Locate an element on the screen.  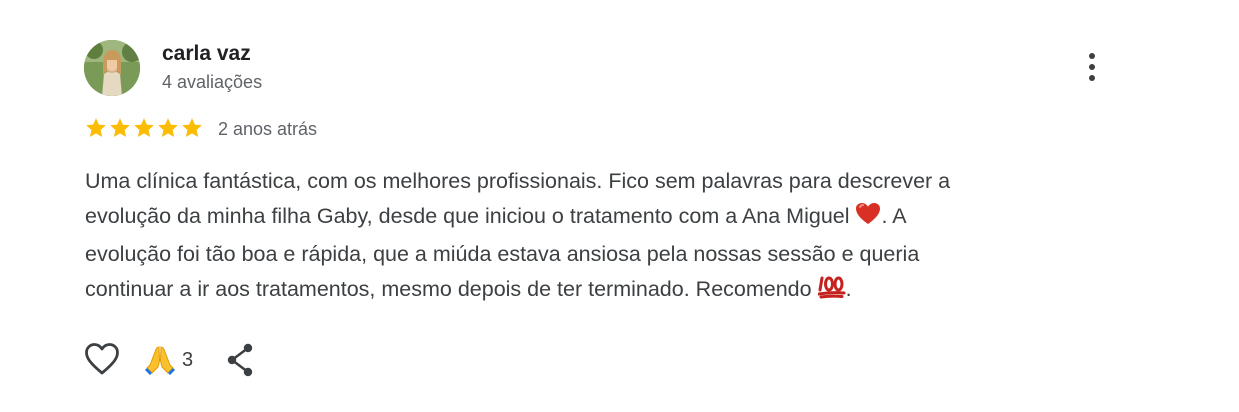
heart-outline-icon is located at coordinates (102, 359).